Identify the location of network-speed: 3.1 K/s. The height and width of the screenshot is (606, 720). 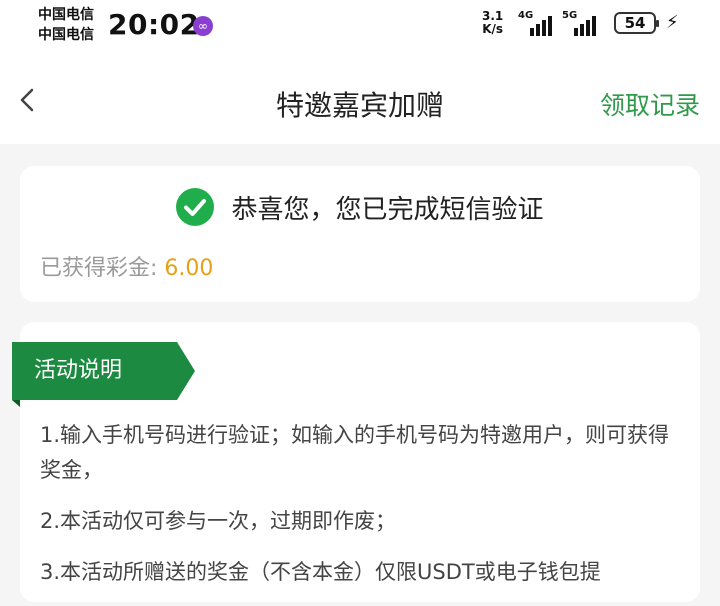
(492, 23).